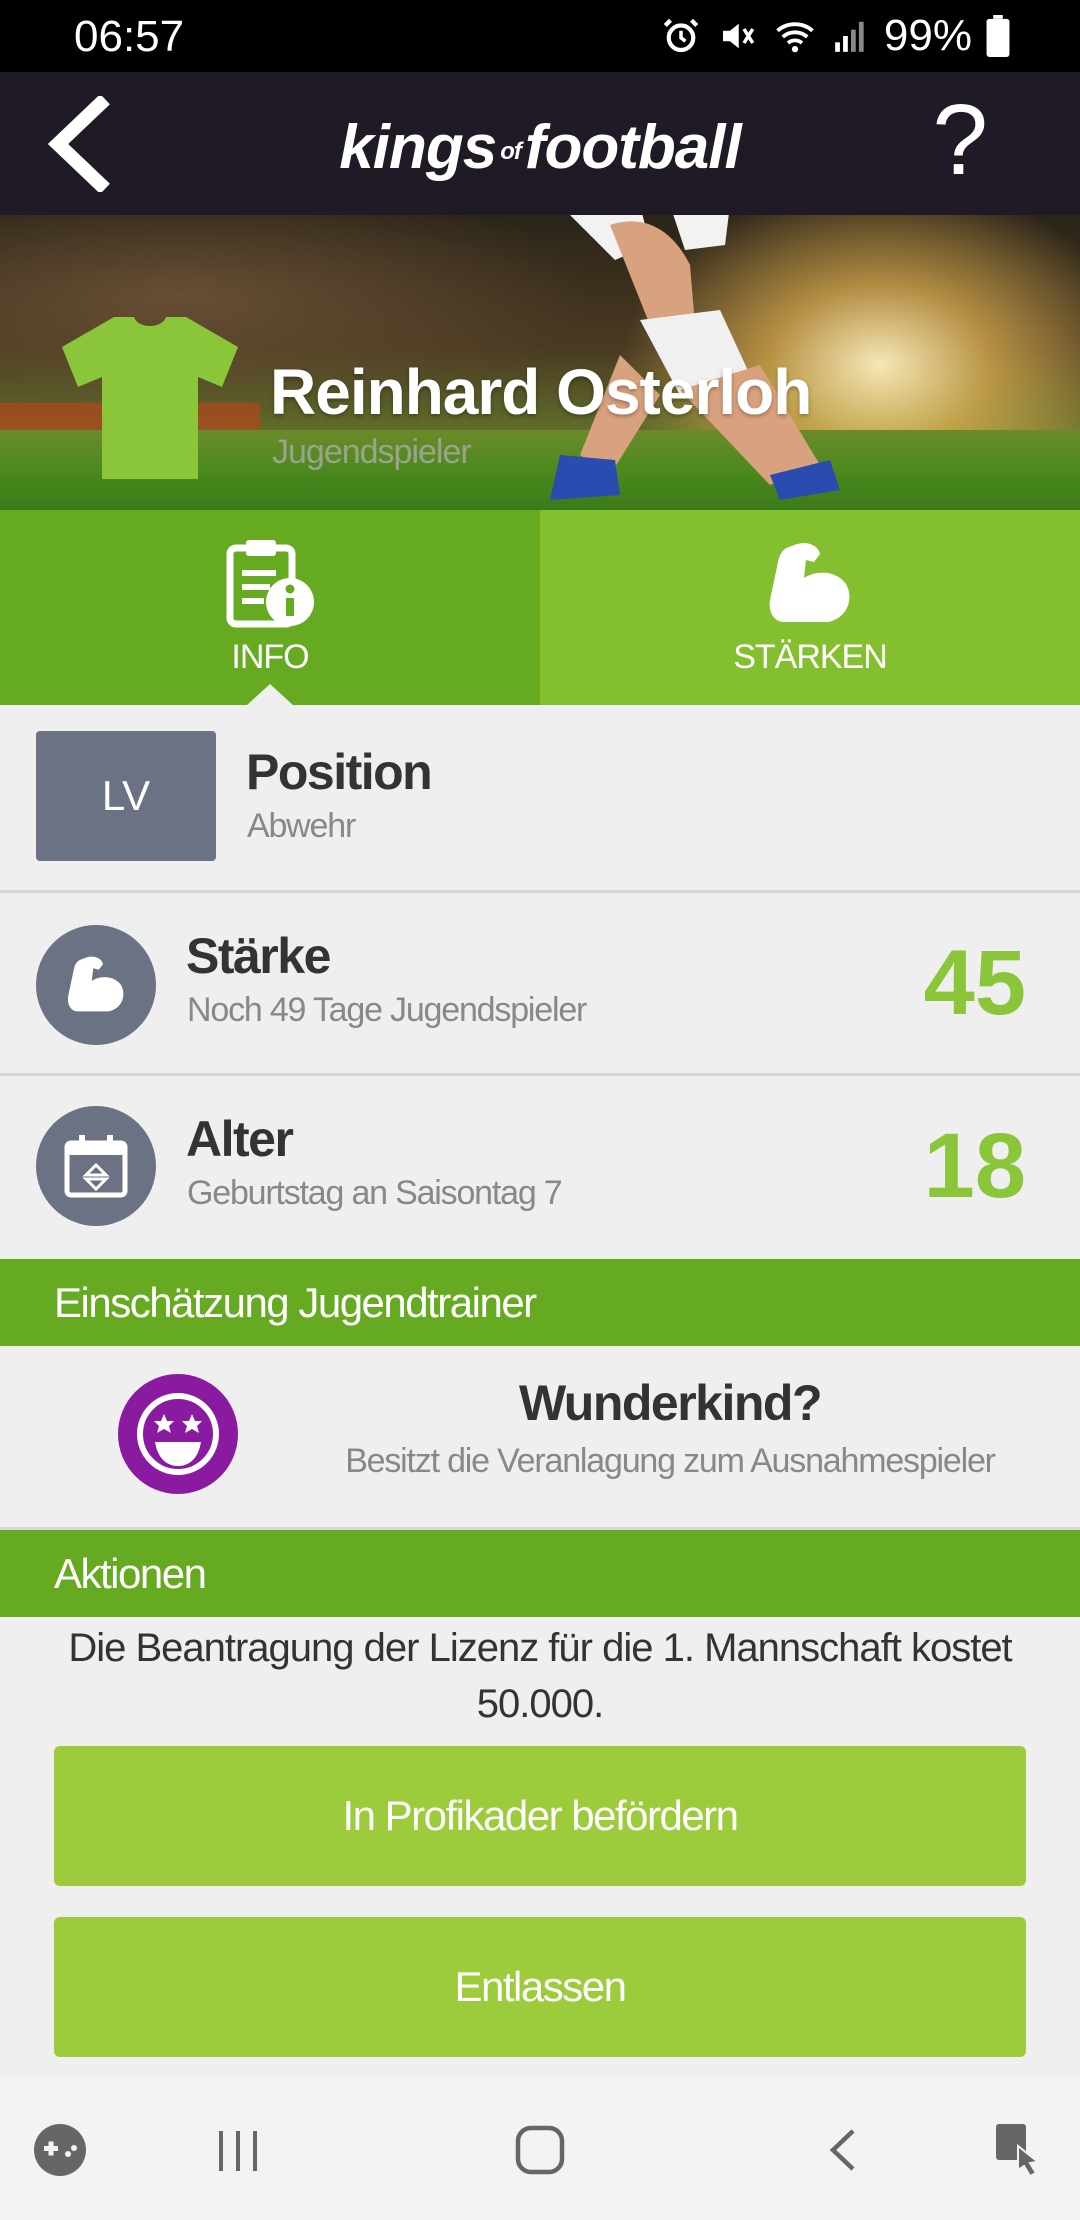 The width and height of the screenshot is (1080, 2220). What do you see at coordinates (372, 452) in the screenshot?
I see `player-role: Jugendspieler` at bounding box center [372, 452].